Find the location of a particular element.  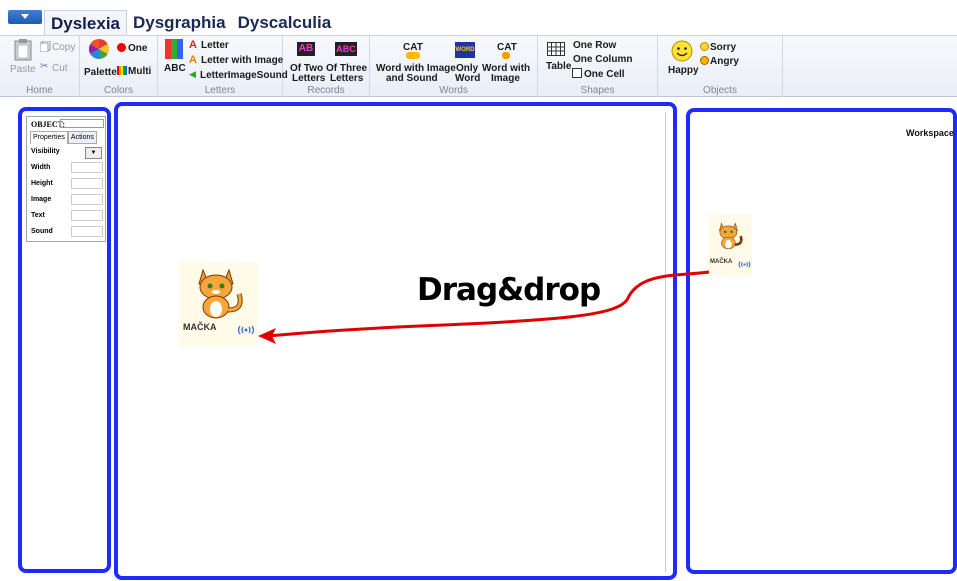

height-field is located at coordinates (87, 183).